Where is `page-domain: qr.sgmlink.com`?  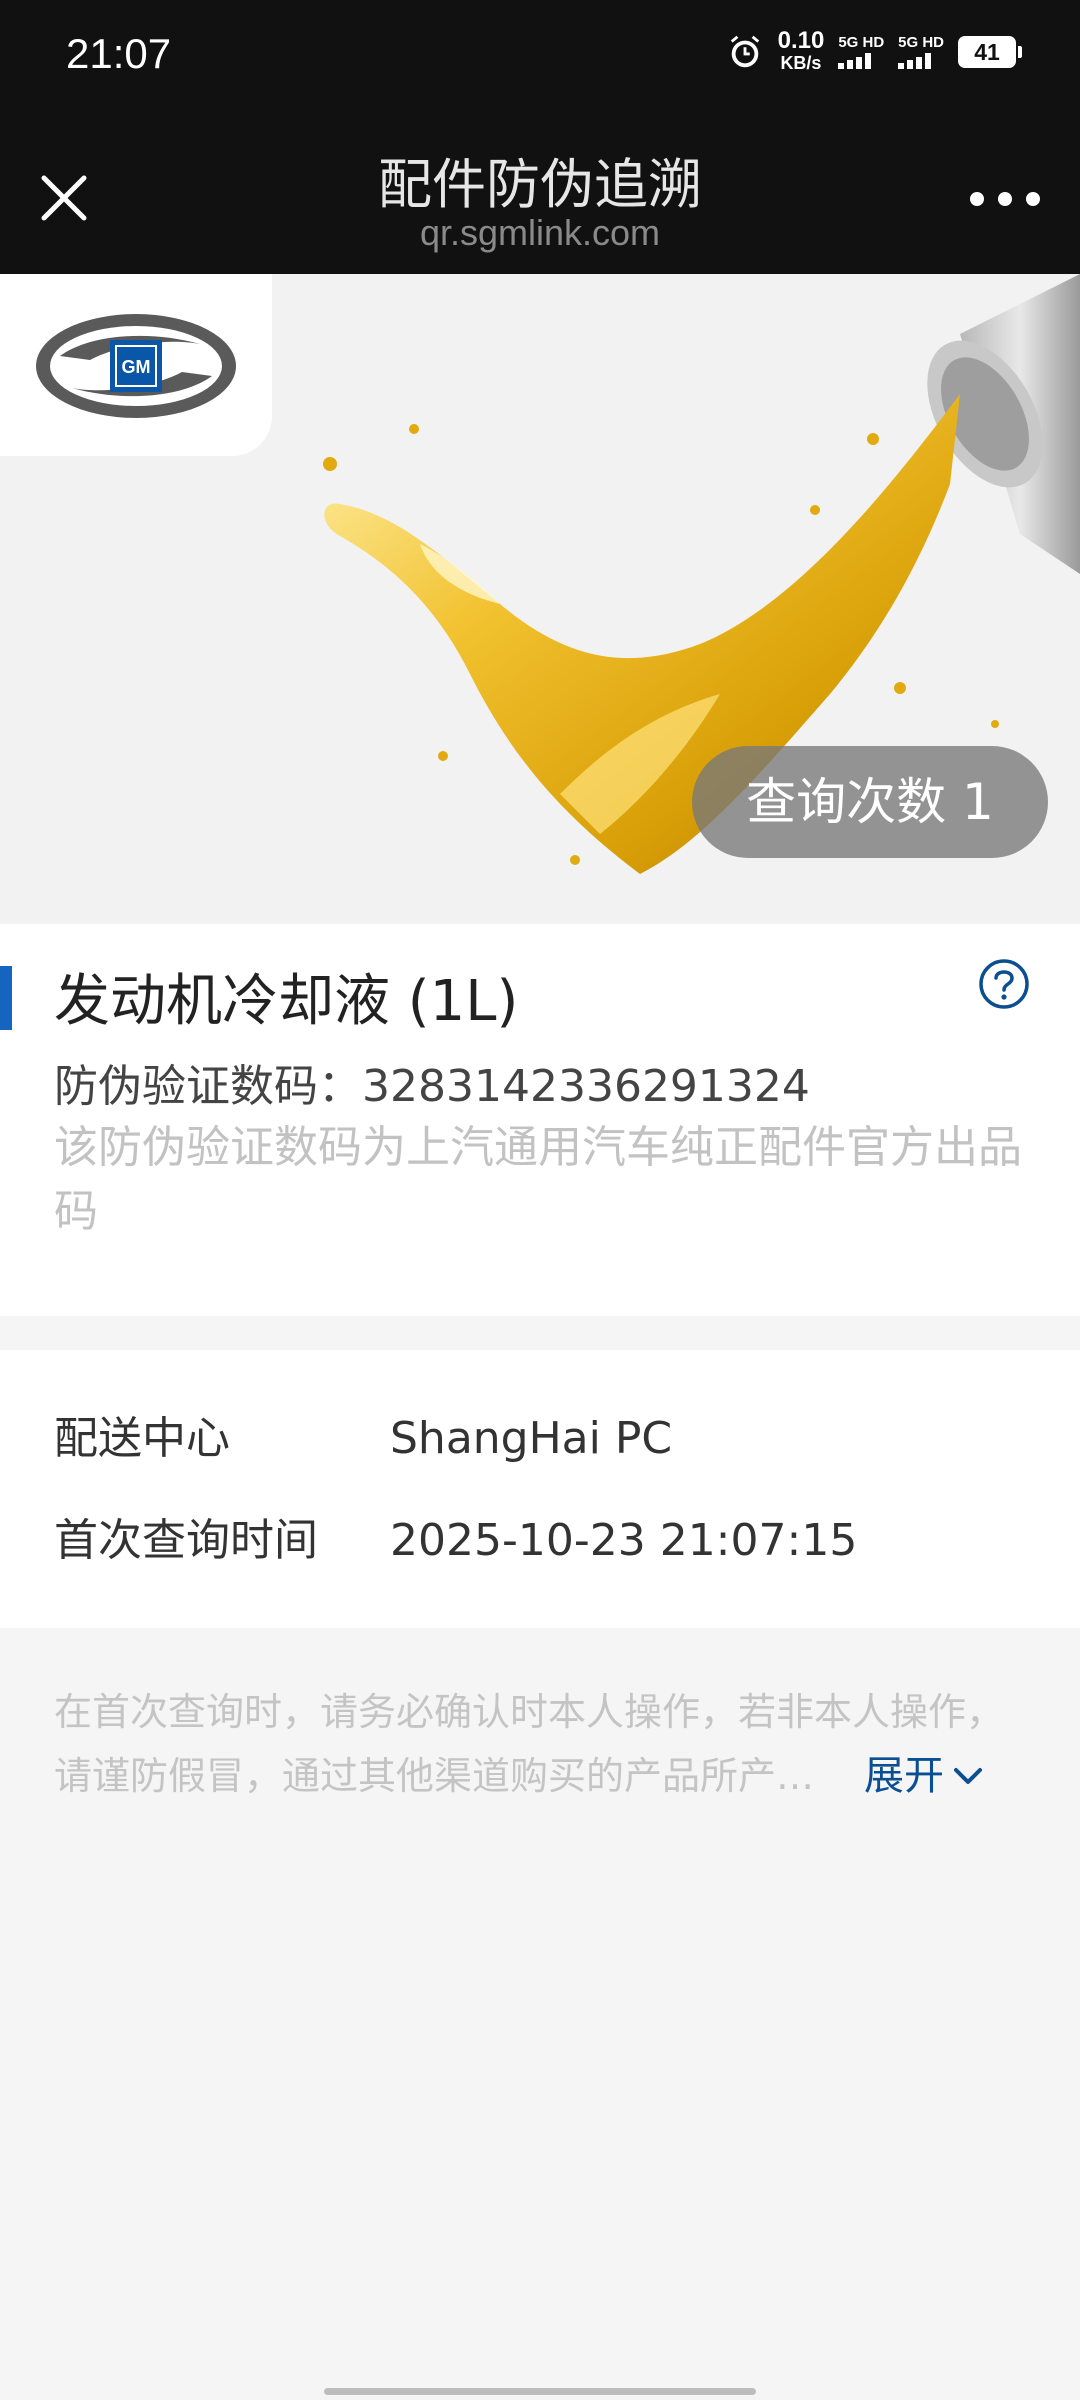 page-domain: qr.sgmlink.com is located at coordinates (540, 232).